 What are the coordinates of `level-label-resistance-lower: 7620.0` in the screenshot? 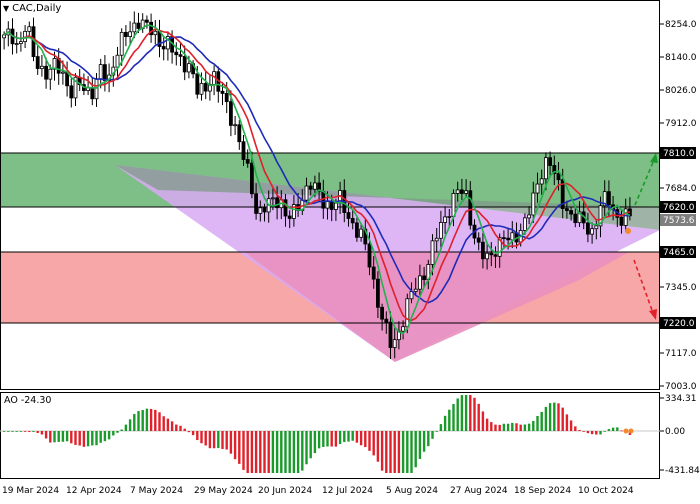 It's located at (679, 208).